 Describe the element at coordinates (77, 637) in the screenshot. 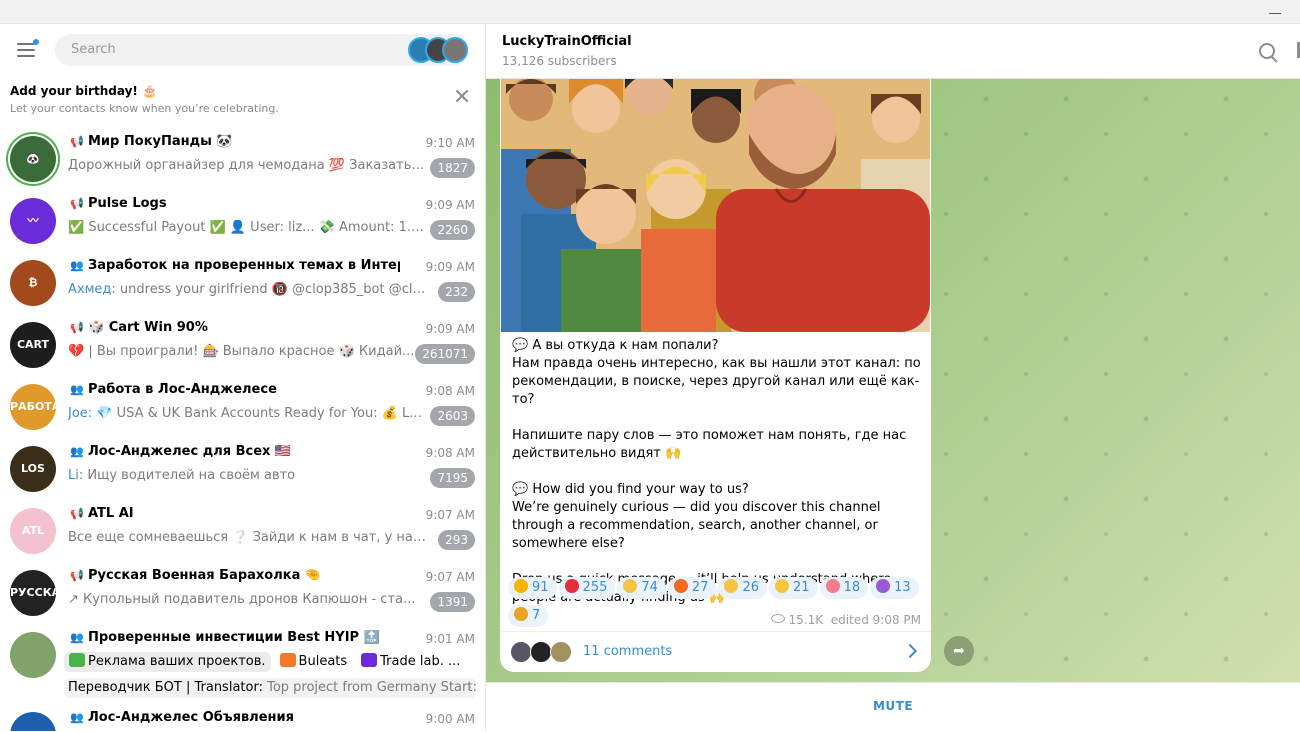

I see `group-icon: 👥` at that location.